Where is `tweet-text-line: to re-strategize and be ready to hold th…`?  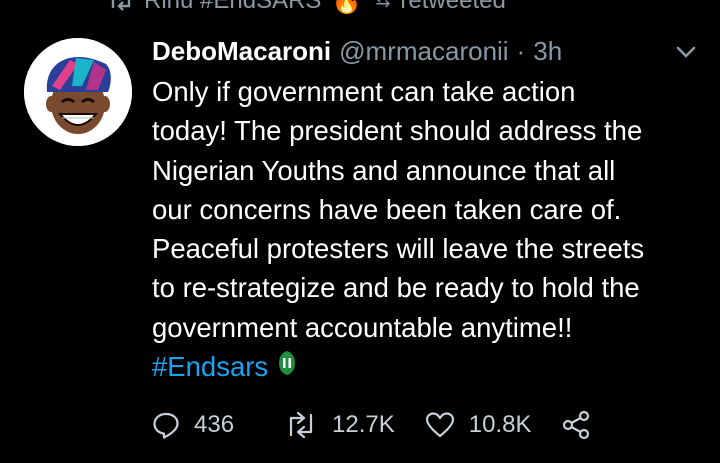
tweet-text-line: to re-strategize and be ready to hold th… is located at coordinates (396, 288).